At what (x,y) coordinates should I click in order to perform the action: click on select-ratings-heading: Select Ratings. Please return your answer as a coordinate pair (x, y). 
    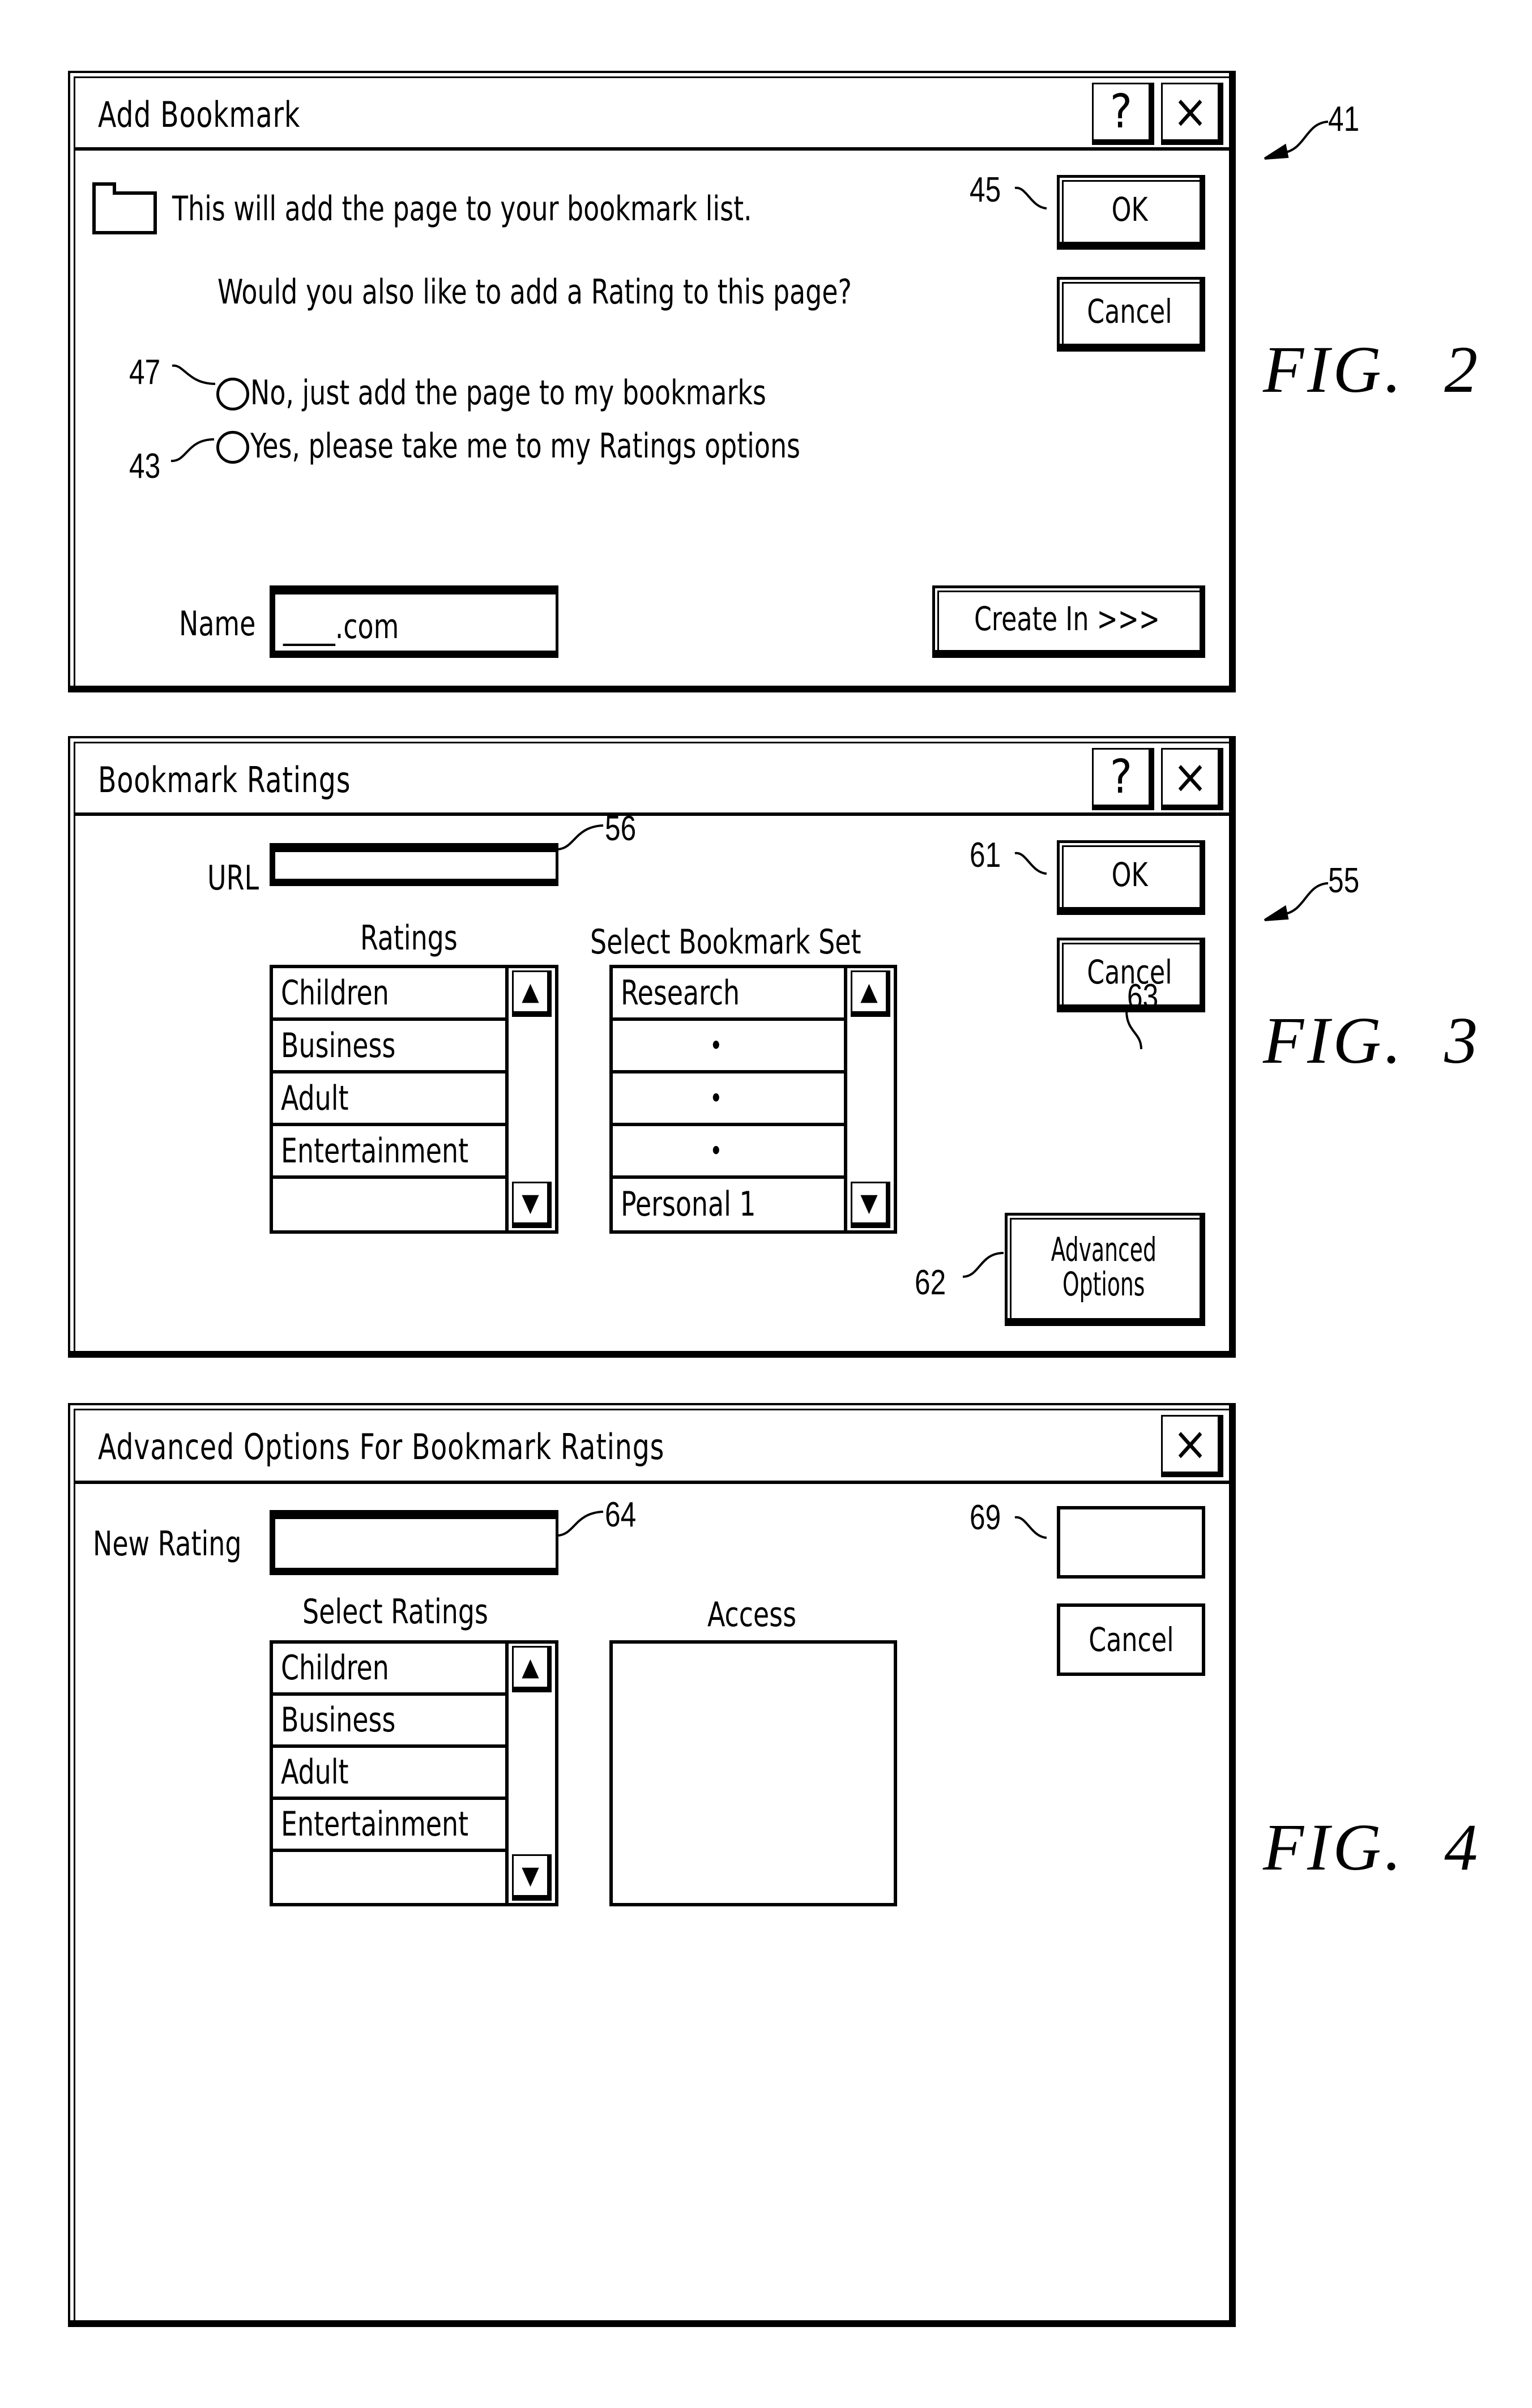
    Looking at the image, I should click on (395, 1612).